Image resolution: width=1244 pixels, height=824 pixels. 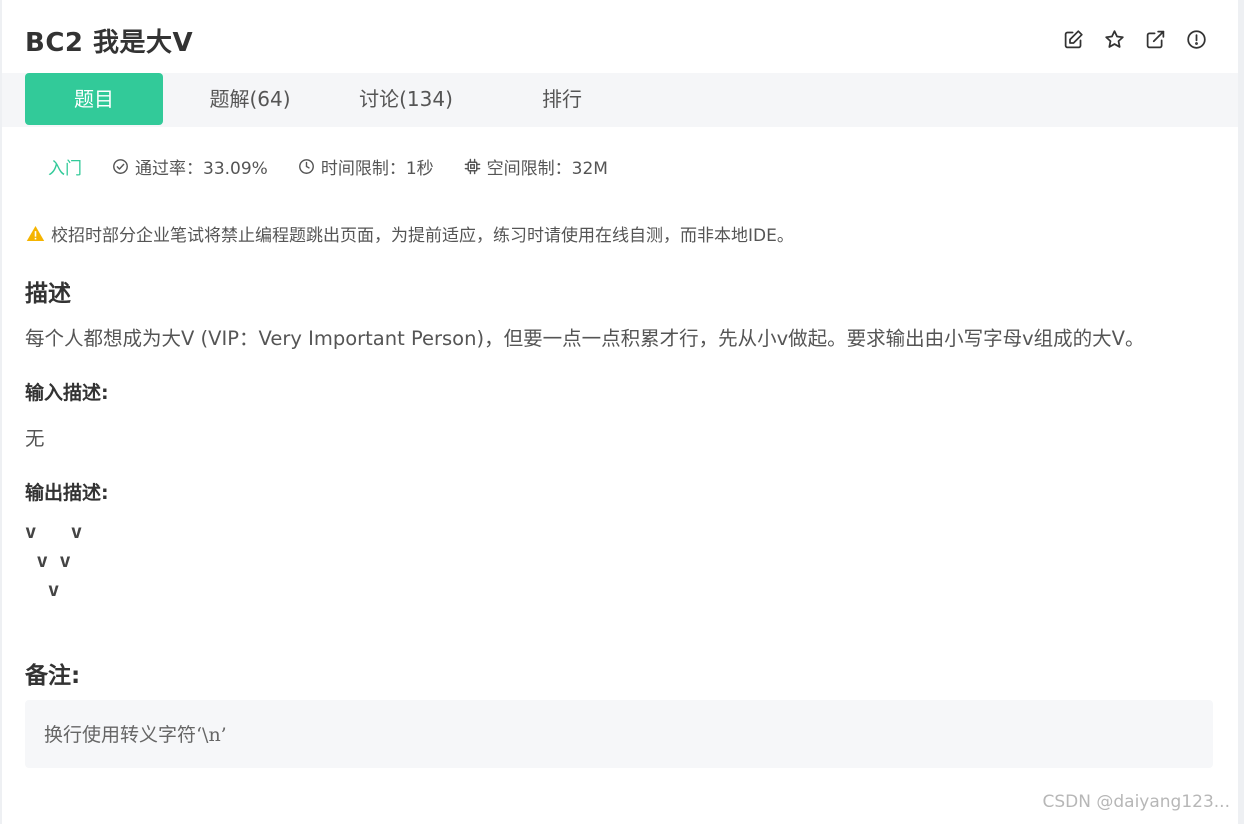 What do you see at coordinates (377, 169) in the screenshot?
I see `time-limit-text: 时间限制：1秒` at bounding box center [377, 169].